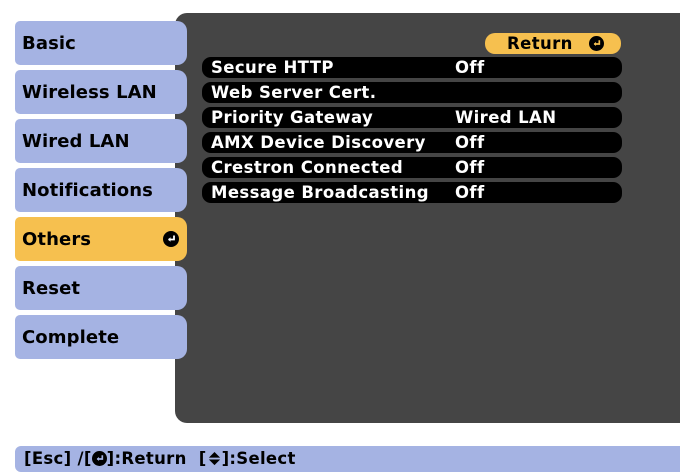  What do you see at coordinates (307, 167) in the screenshot?
I see `setting-label: Crestron Connected` at bounding box center [307, 167].